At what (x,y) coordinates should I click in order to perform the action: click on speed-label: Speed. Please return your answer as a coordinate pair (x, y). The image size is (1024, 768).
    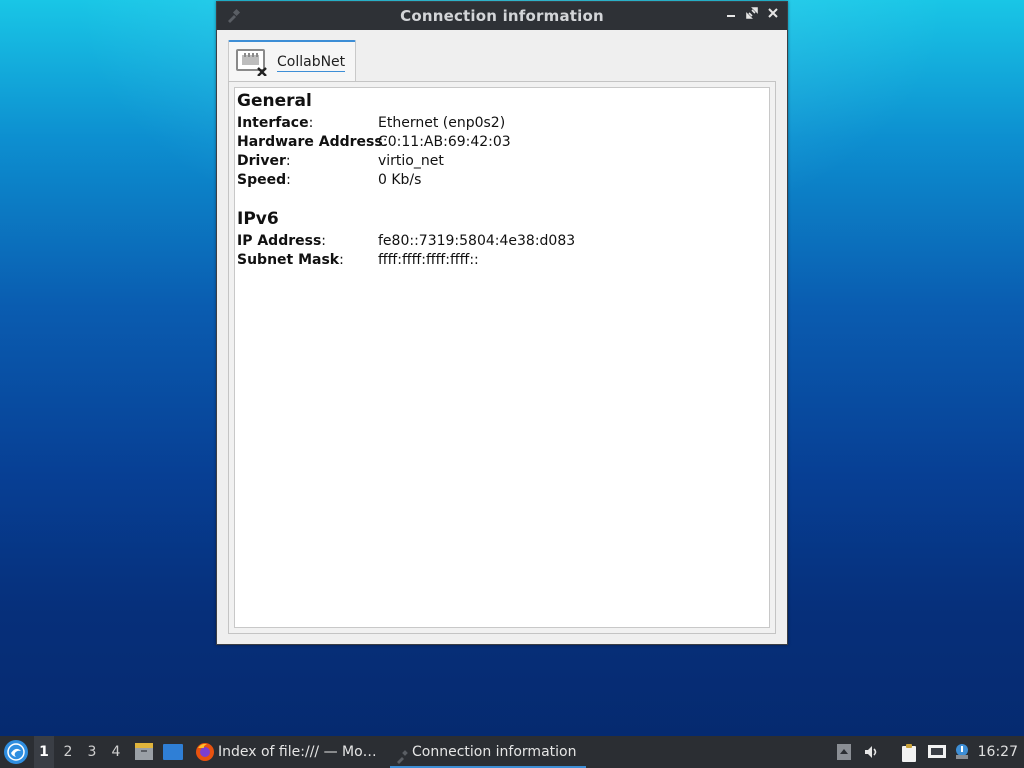
    Looking at the image, I should click on (262, 180).